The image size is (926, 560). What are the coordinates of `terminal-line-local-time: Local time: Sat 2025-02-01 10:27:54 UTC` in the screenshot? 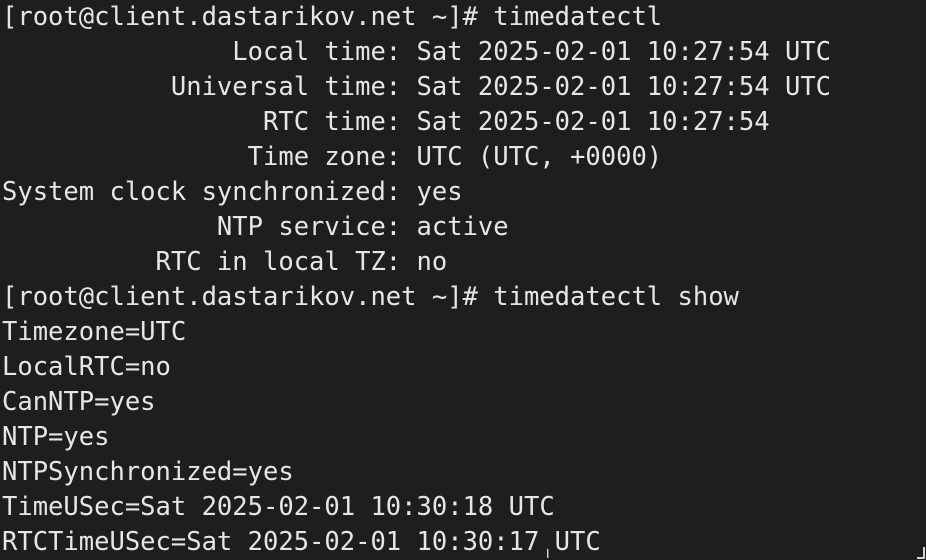 It's located at (417, 52).